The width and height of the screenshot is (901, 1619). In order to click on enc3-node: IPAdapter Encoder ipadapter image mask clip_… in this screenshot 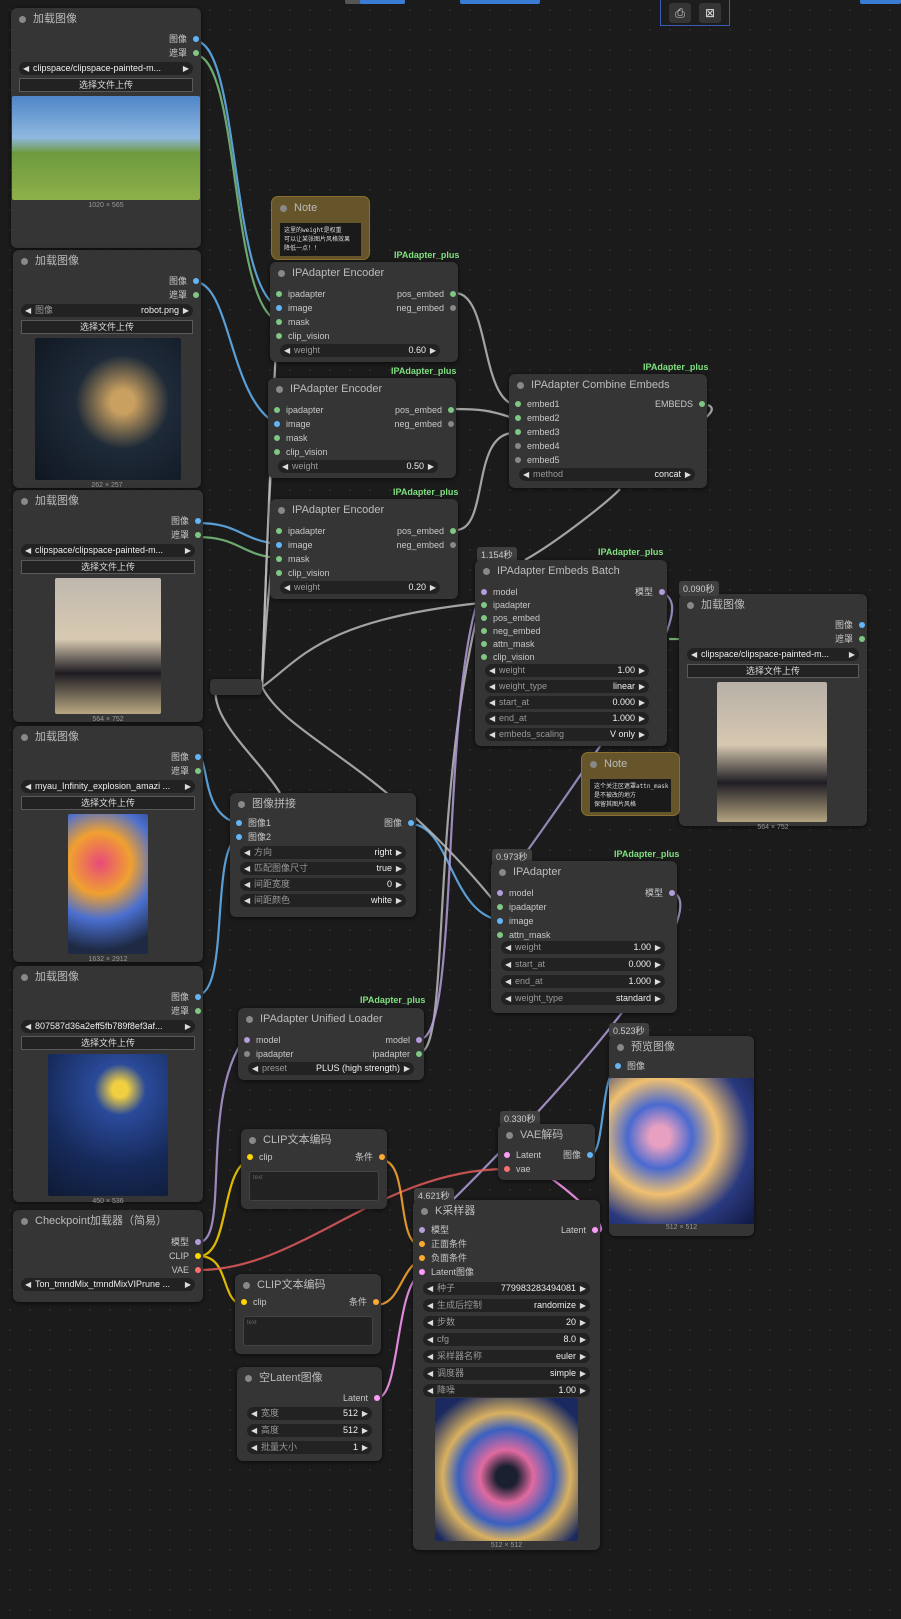, I will do `click(364, 549)`.